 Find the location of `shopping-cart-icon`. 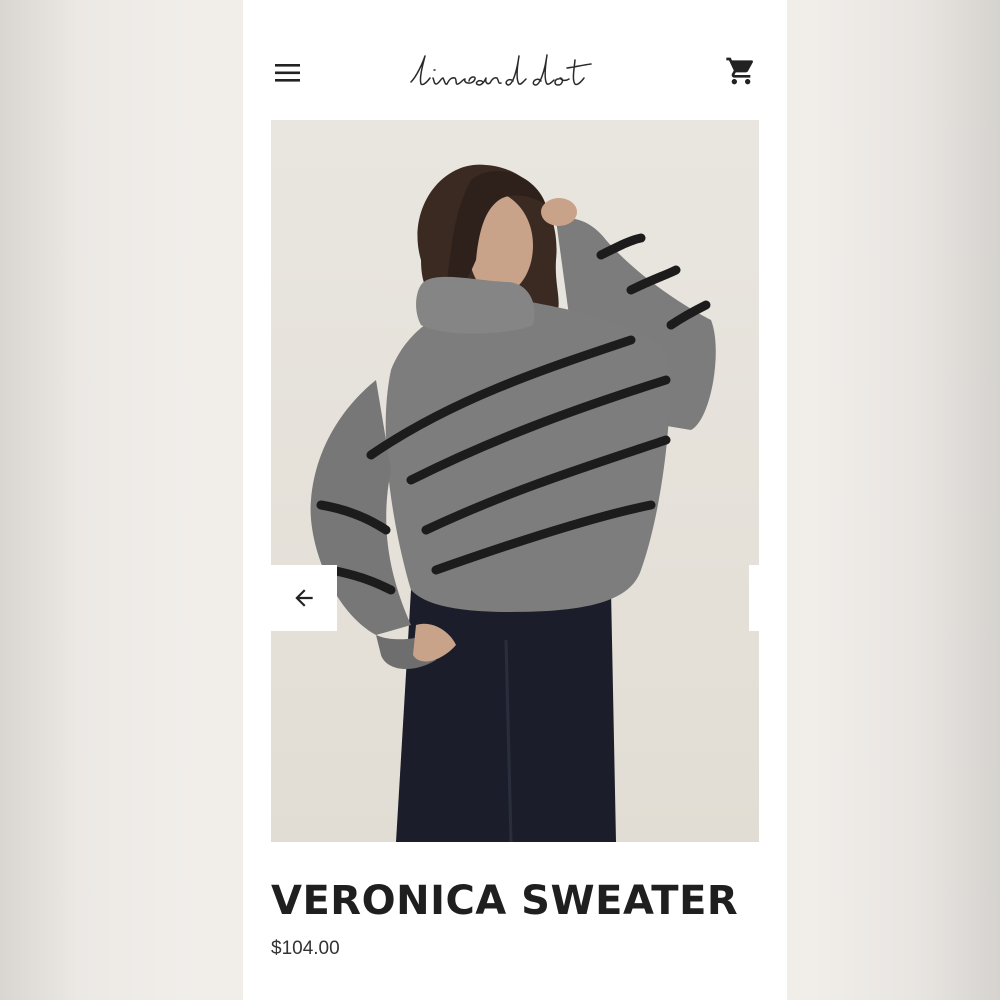

shopping-cart-icon is located at coordinates (740, 71).